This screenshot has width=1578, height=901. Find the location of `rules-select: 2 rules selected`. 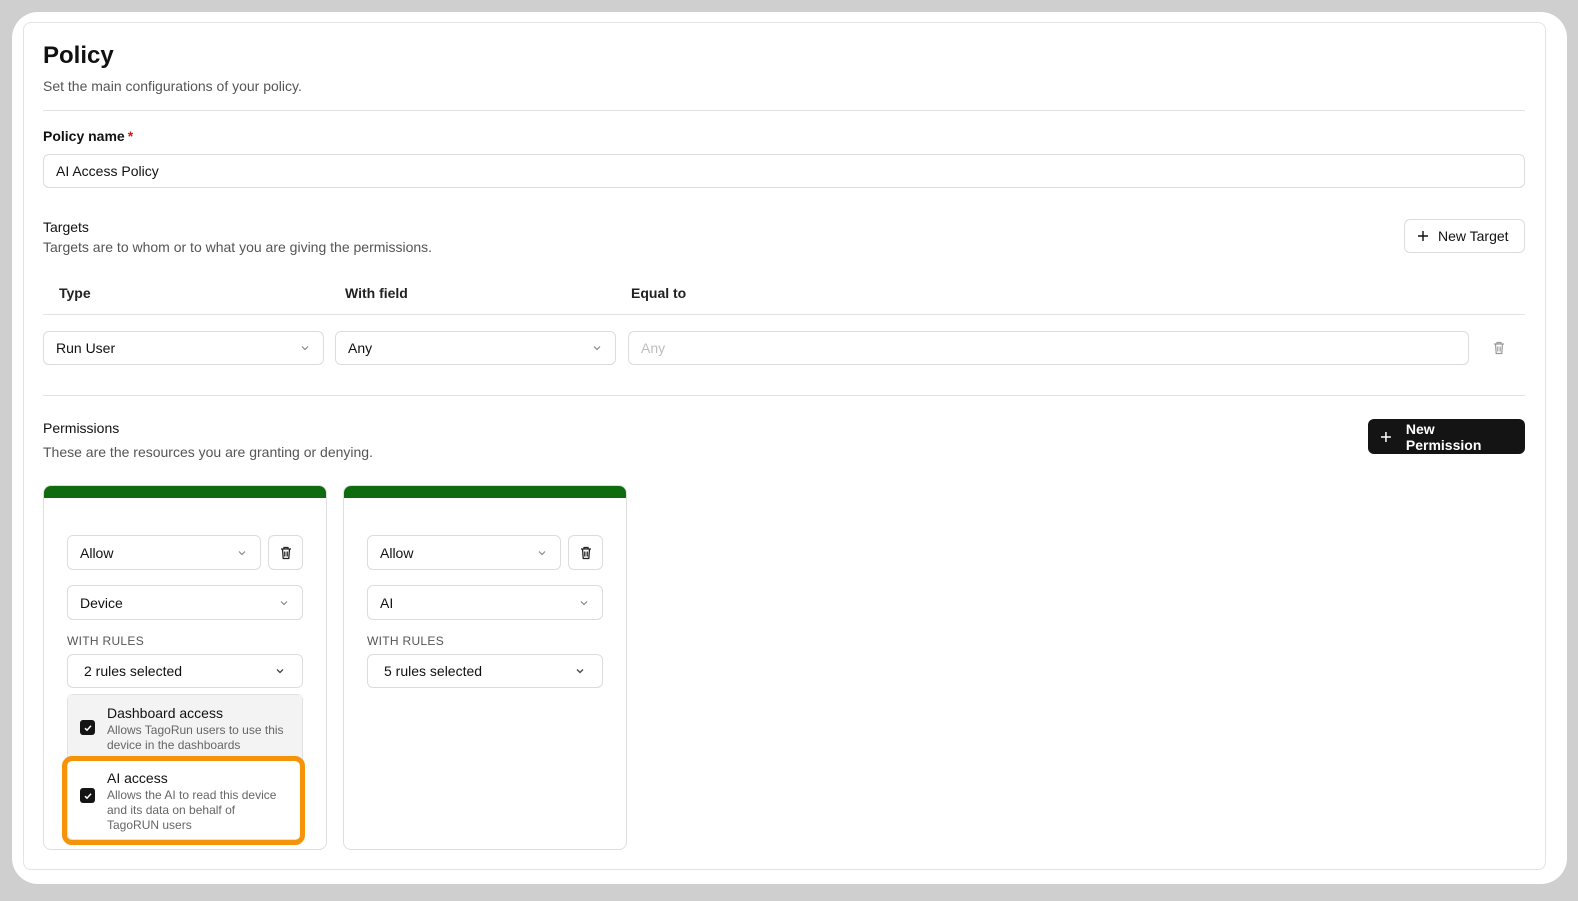

rules-select: 2 rules selected is located at coordinates (185, 671).